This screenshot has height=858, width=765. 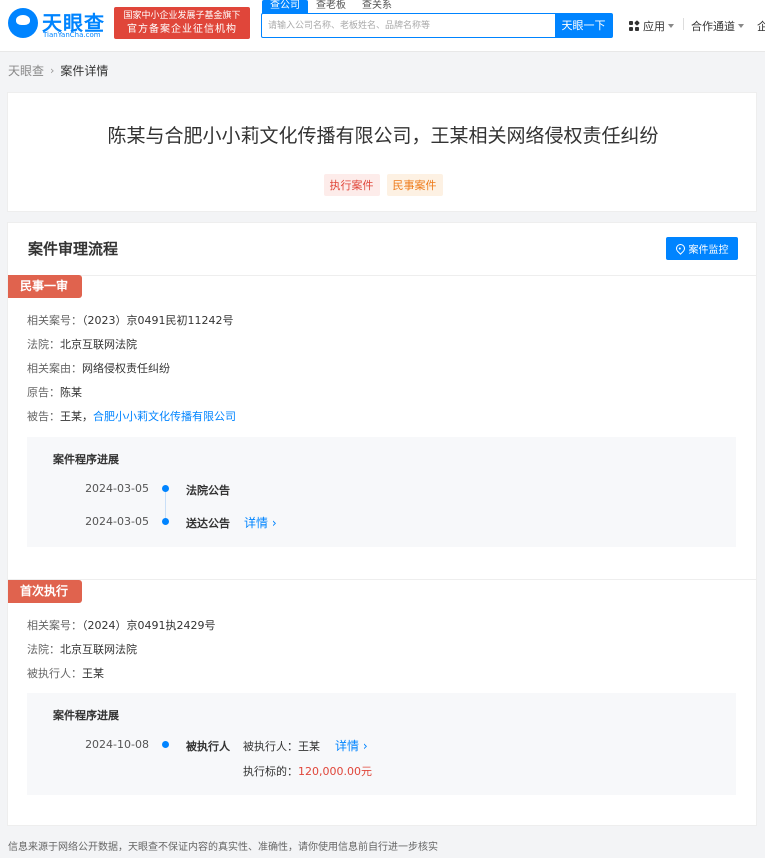 What do you see at coordinates (708, 250) in the screenshot?
I see `monitor-button-label: 案件监控` at bounding box center [708, 250].